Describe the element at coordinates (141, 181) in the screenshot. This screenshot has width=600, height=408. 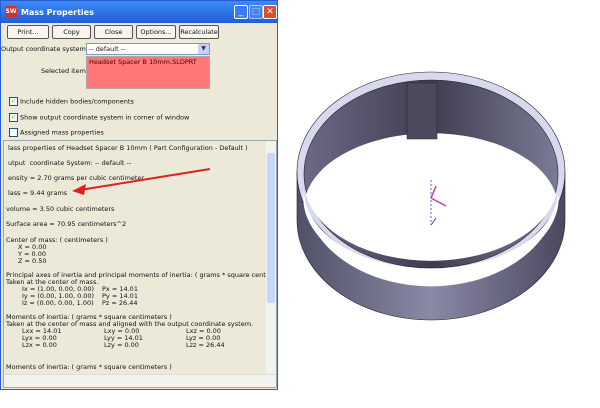
I see `red-arrow-annotation` at that location.